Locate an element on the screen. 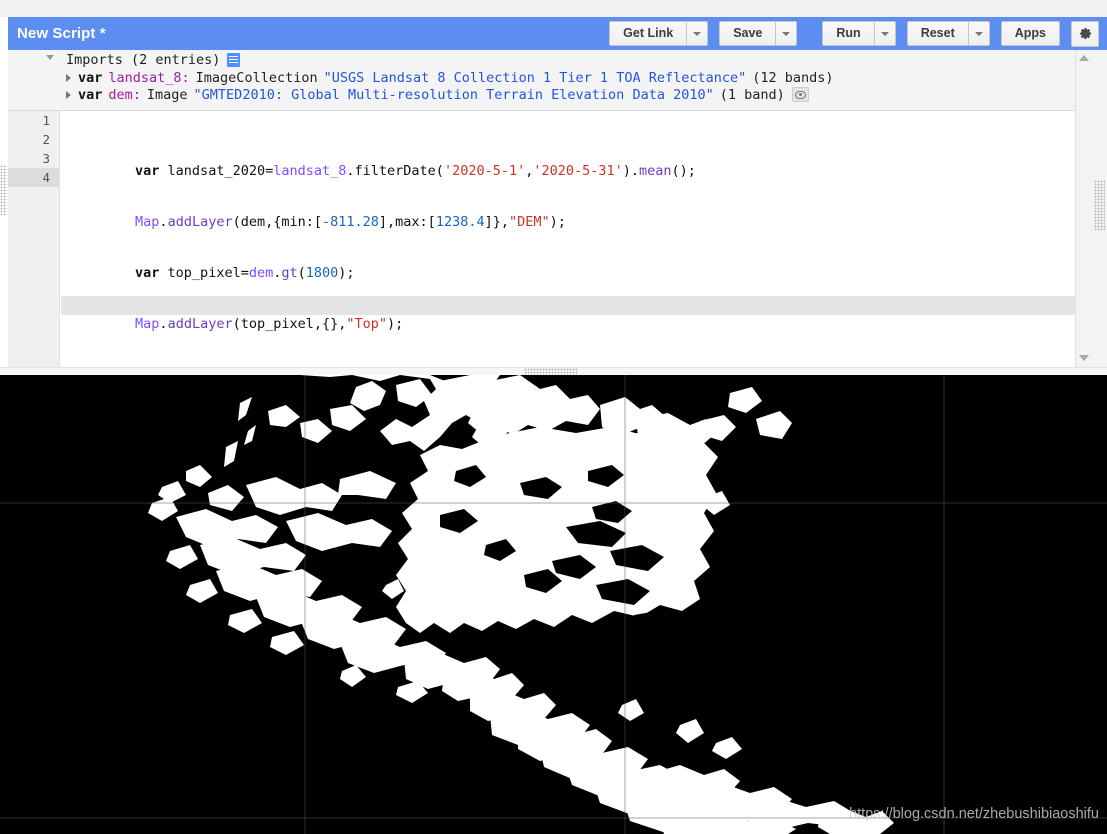  line-number-gutter: 1 2 3 4 is located at coordinates (34, 239).